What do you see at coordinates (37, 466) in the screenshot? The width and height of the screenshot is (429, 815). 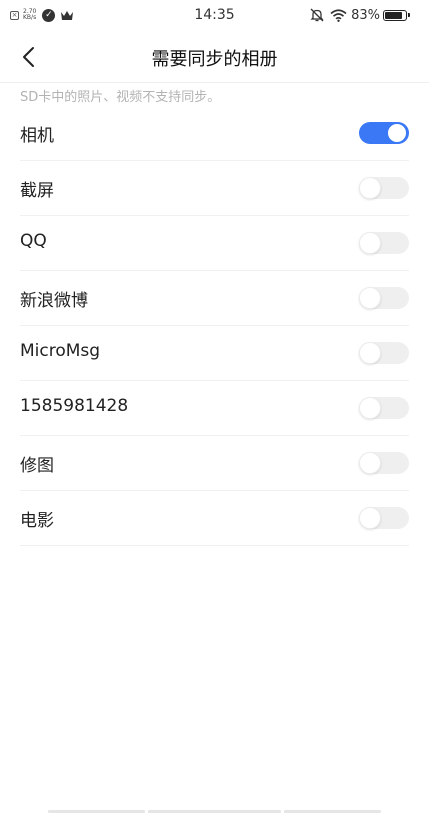 I see `album-name: 修图` at bounding box center [37, 466].